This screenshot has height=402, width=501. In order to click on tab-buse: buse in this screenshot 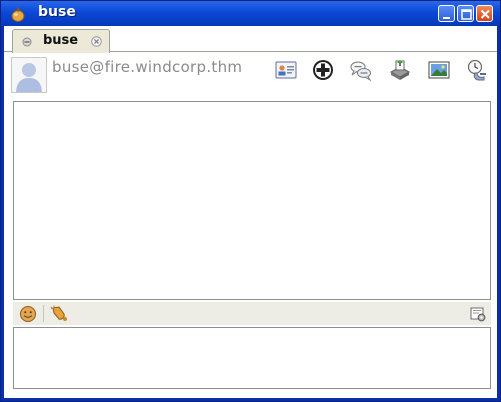, I will do `click(61, 41)`.